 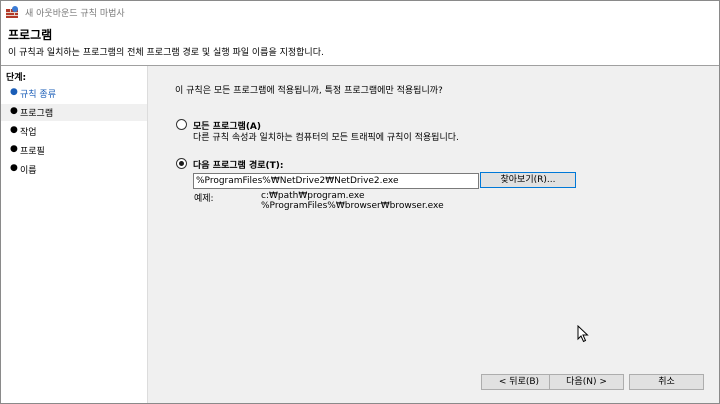 What do you see at coordinates (28, 171) in the screenshot?
I see `step-label: 이름` at bounding box center [28, 171].